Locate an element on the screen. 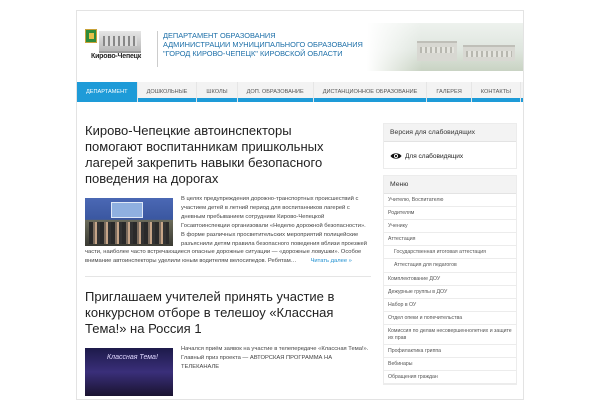 The width and height of the screenshot is (600, 400). menu-item-parents: Родителям is located at coordinates (450, 214).